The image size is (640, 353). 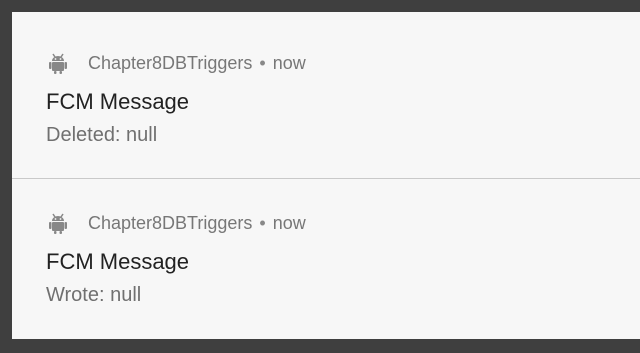 What do you see at coordinates (94, 295) in the screenshot?
I see `notification-body: Wrote: null` at bounding box center [94, 295].